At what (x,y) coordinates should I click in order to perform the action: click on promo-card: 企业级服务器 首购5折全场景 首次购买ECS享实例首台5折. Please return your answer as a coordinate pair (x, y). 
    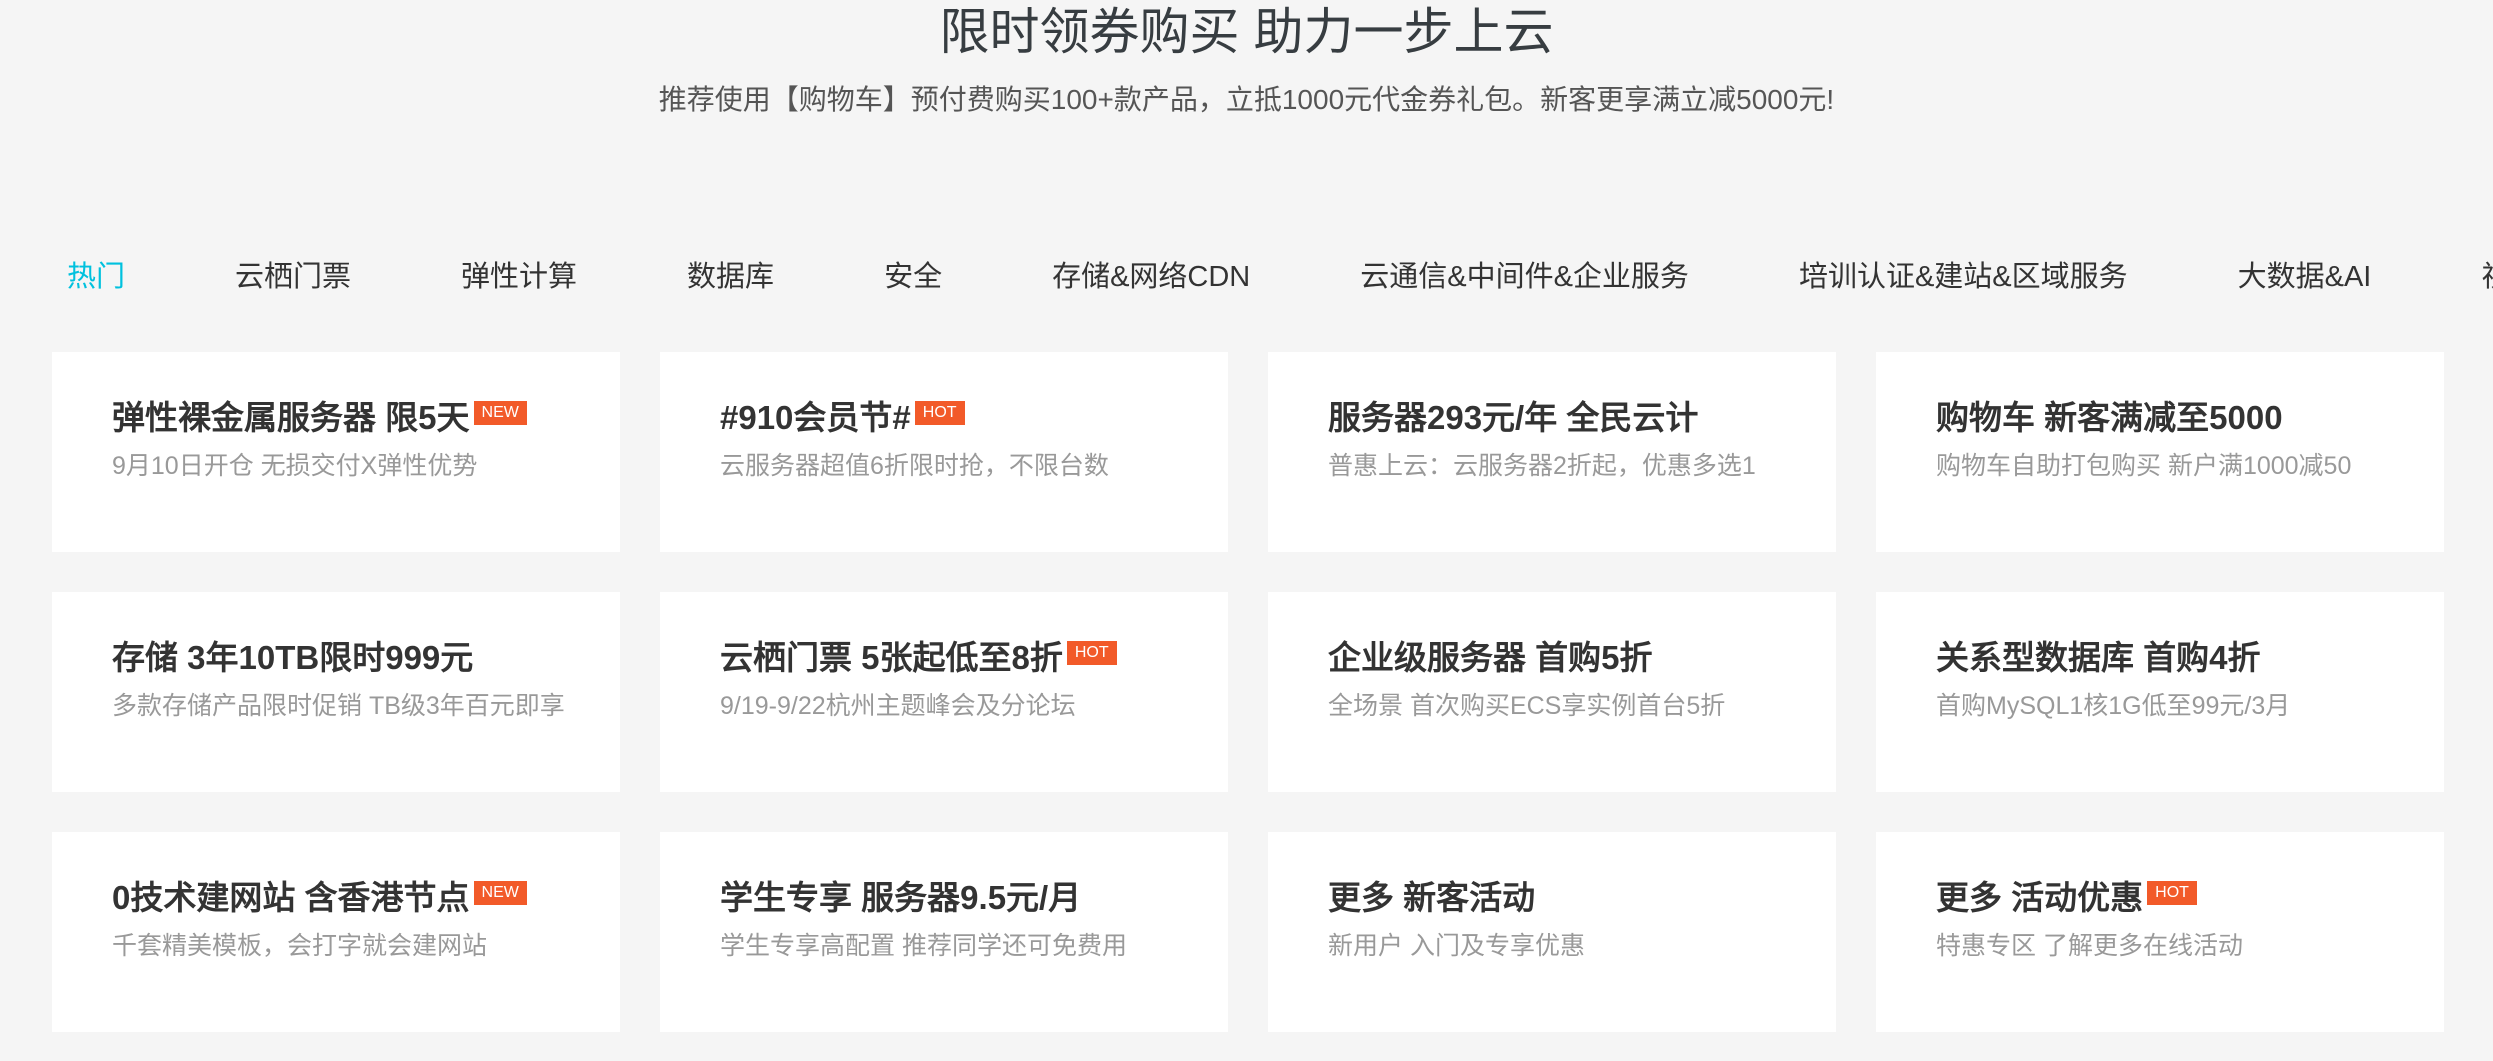
    Looking at the image, I should click on (1552, 692).